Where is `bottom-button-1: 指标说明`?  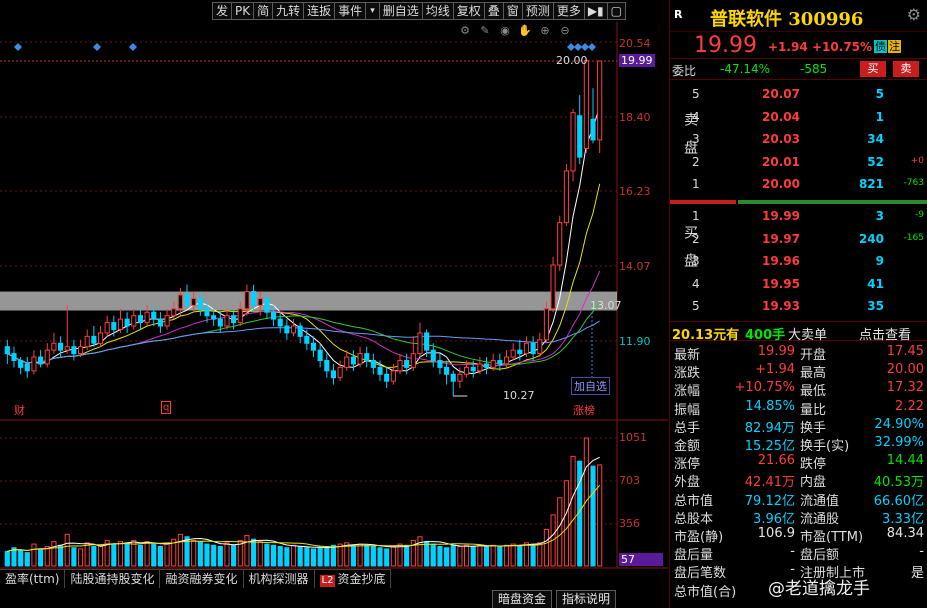
bottom-button-1: 指标说明 is located at coordinates (586, 599).